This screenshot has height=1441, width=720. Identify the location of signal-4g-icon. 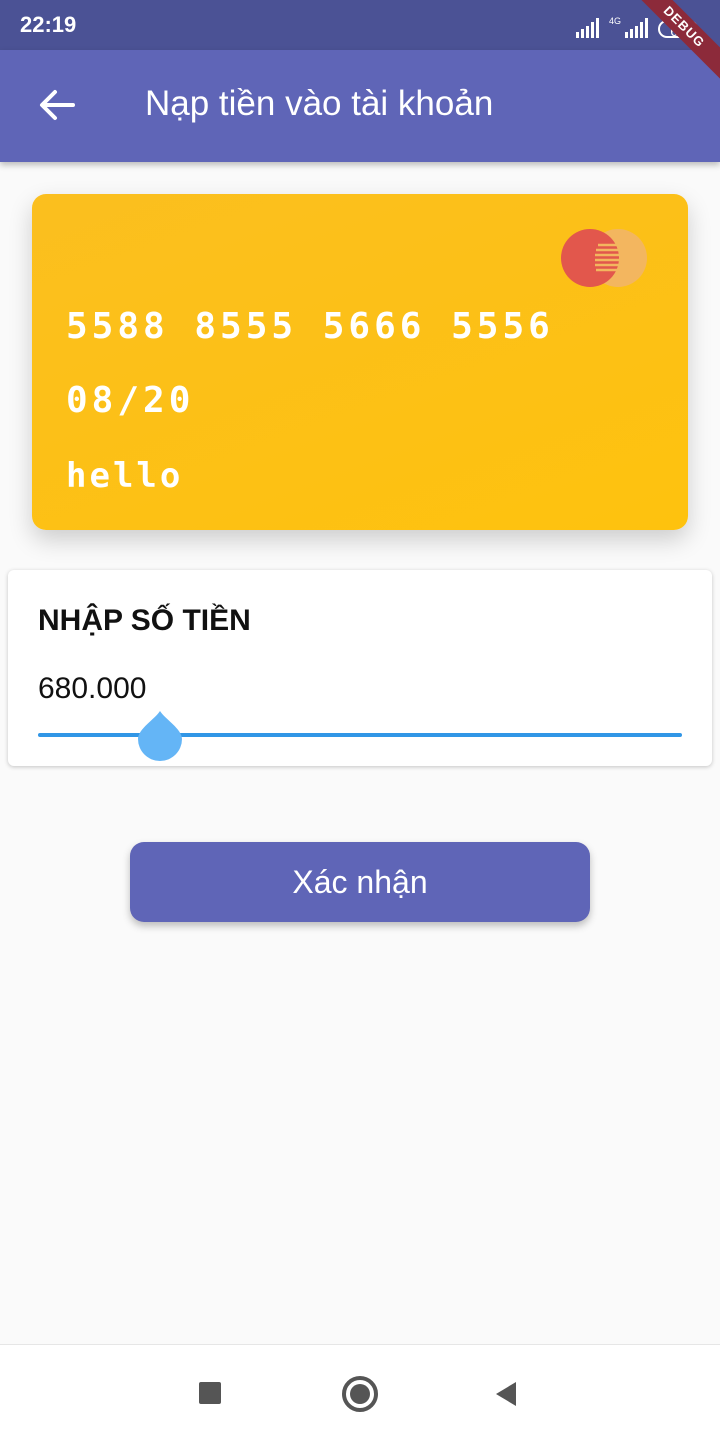
(636, 27).